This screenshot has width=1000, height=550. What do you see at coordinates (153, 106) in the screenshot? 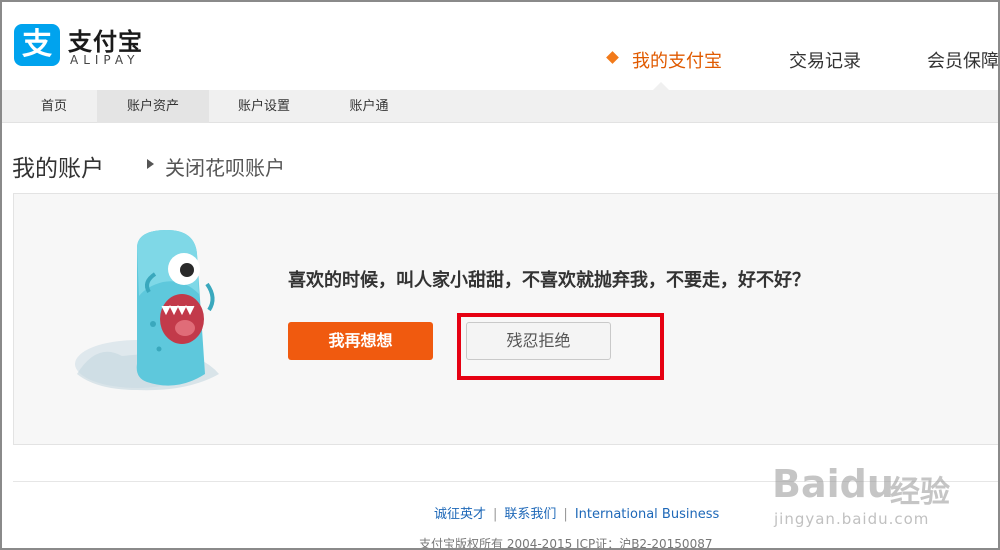
I see `subnav-account-assets: 账户资产` at bounding box center [153, 106].